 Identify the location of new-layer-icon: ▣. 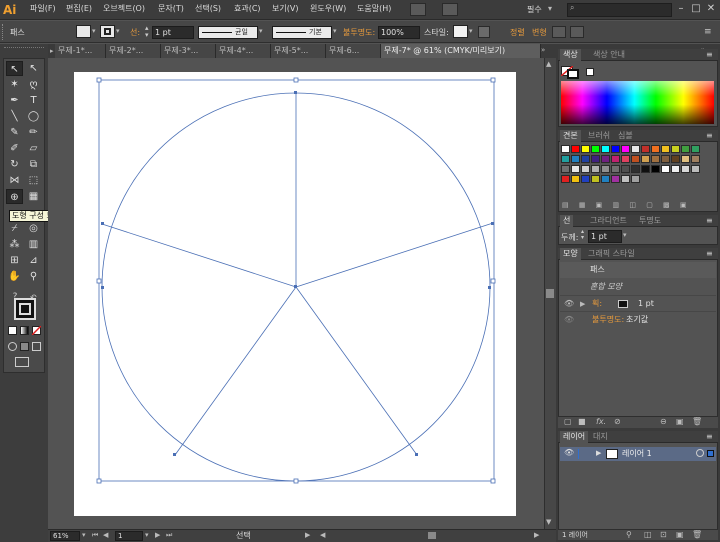
(680, 535).